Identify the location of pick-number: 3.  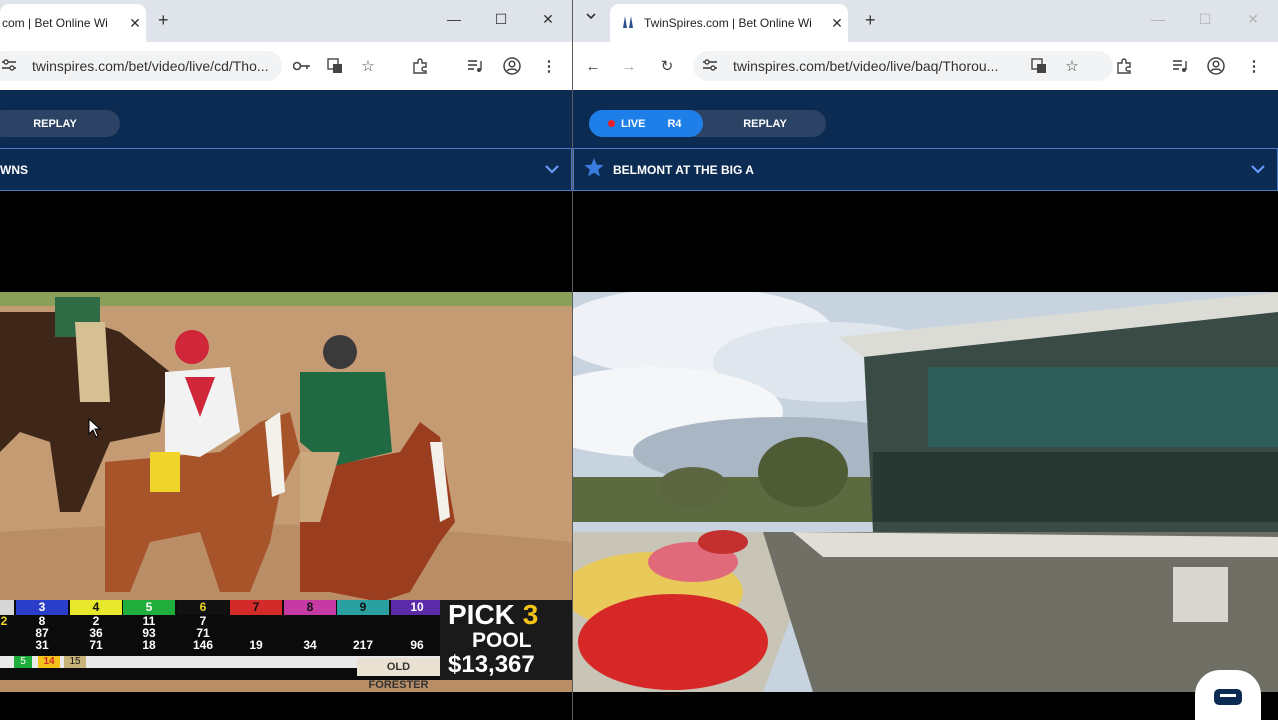
(530, 614).